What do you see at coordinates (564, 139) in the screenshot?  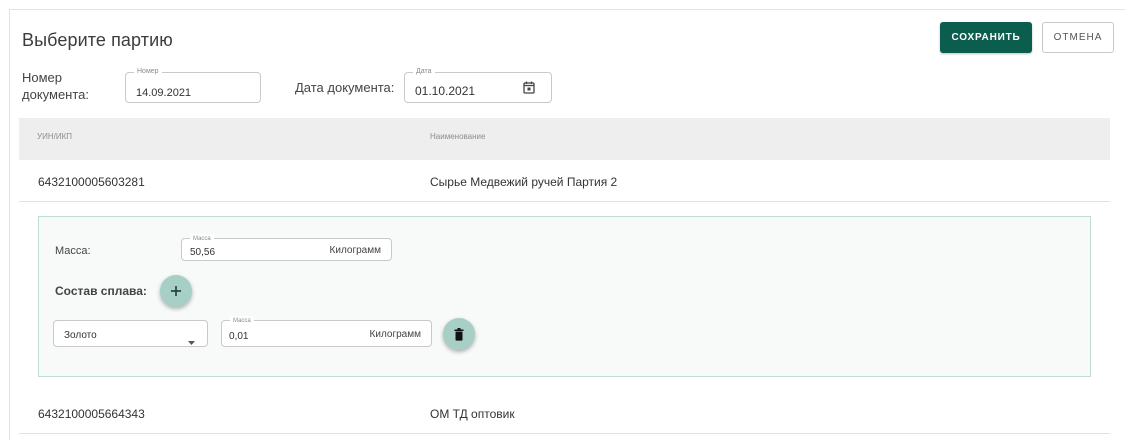 I see `table-header: УИН/ИКП Наименование` at bounding box center [564, 139].